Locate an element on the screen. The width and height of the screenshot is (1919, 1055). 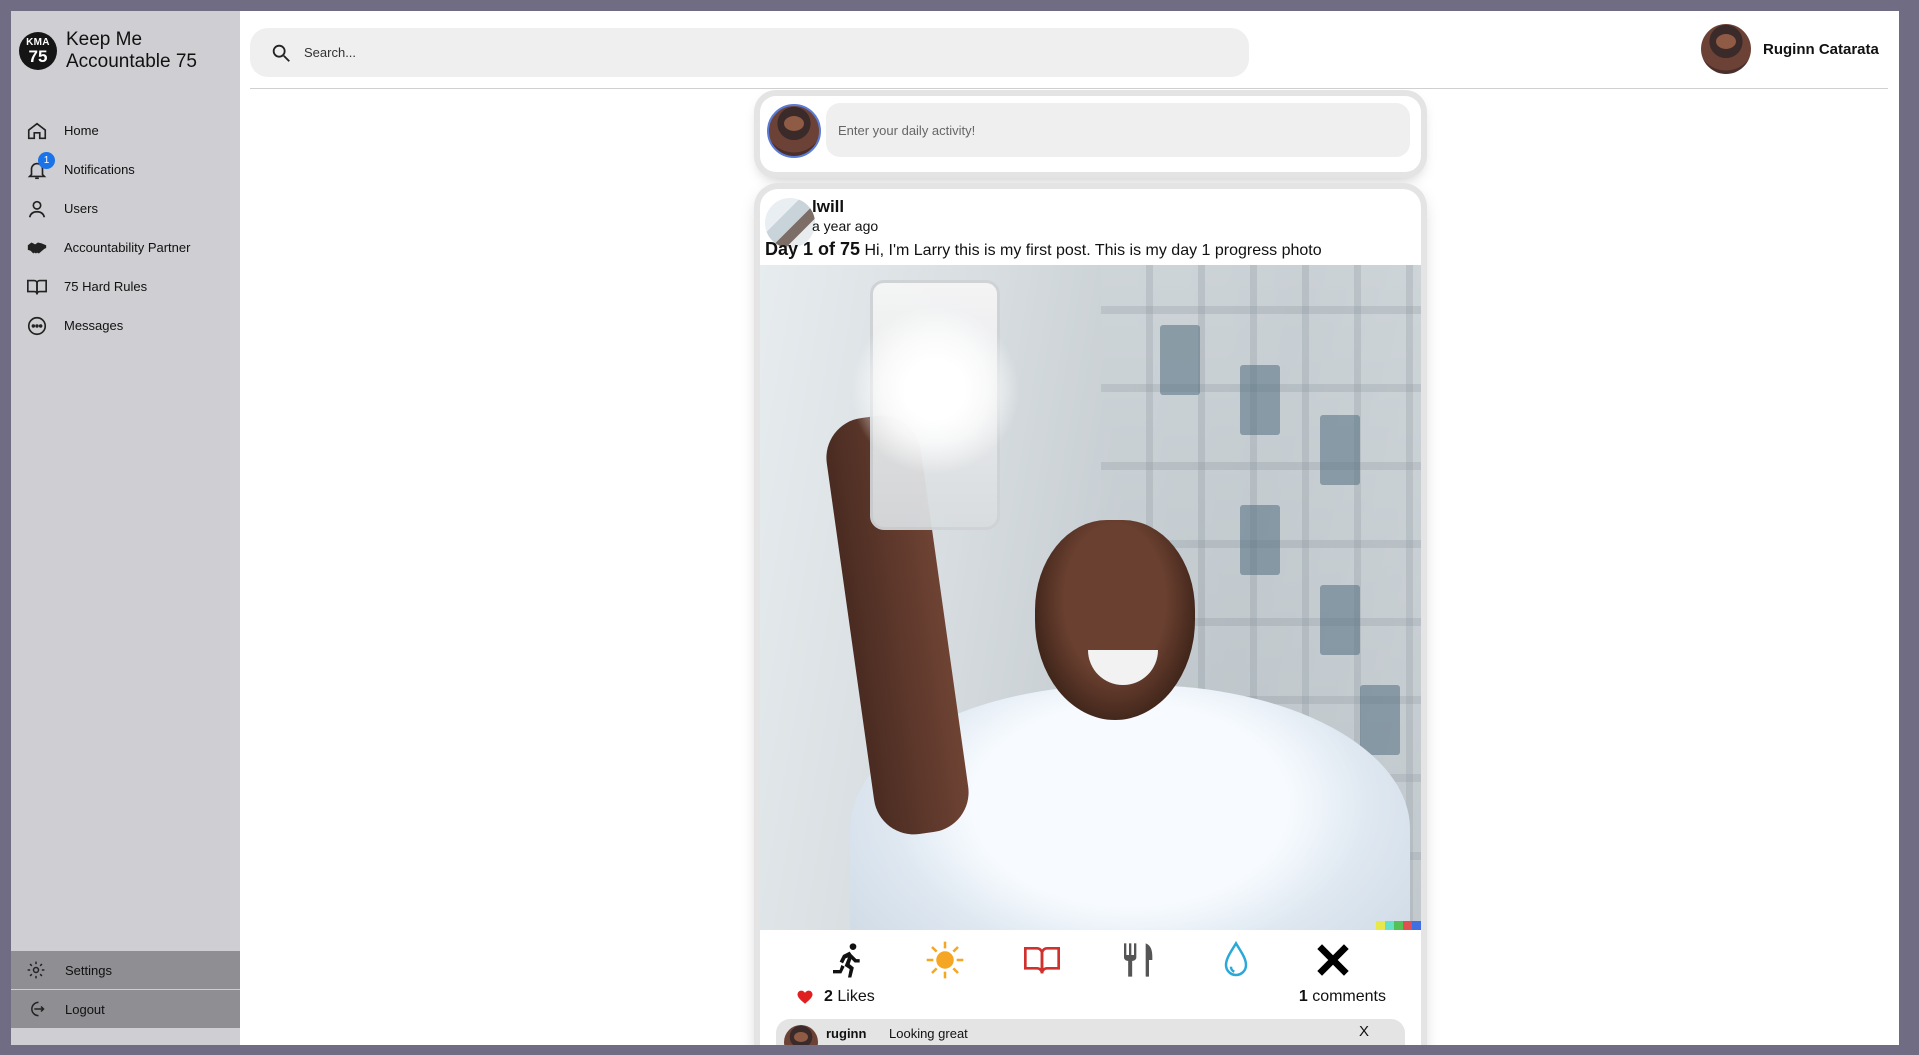
comment-item: ruginn Looking great X is located at coordinates (1090, 1032).